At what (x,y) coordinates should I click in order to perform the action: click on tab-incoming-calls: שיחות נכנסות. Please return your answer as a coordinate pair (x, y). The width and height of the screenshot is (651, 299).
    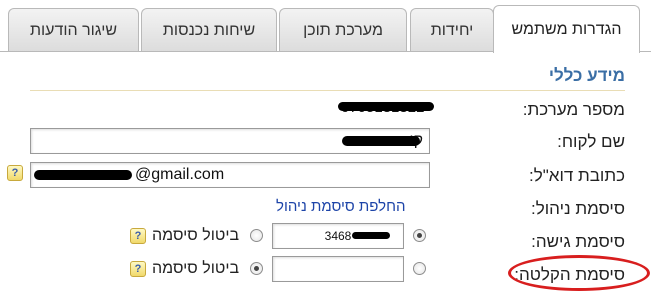
    Looking at the image, I should click on (209, 30).